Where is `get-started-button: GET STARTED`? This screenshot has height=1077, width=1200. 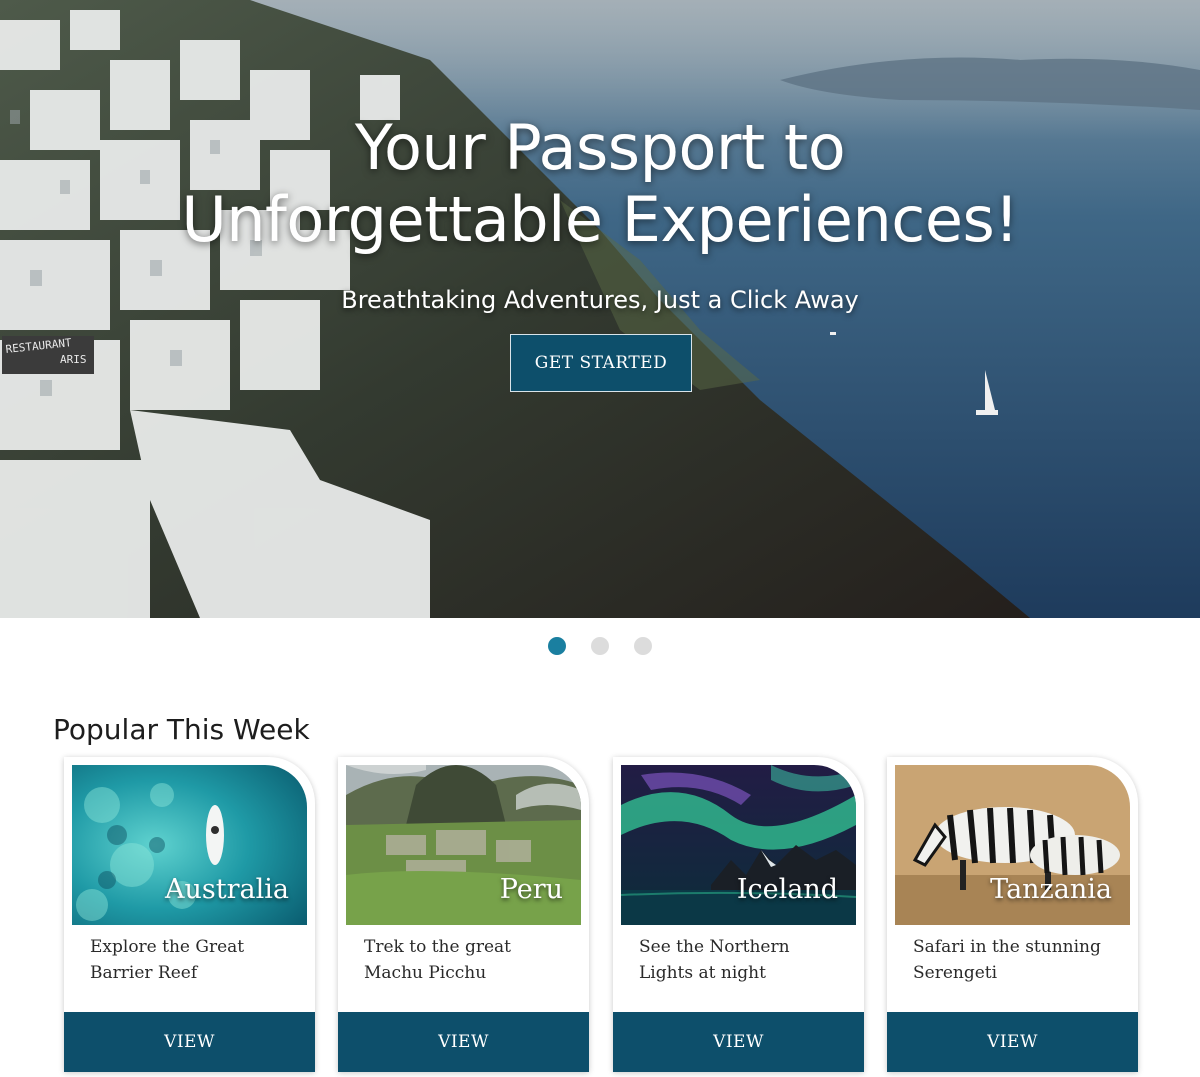
get-started-button: GET STARTED is located at coordinates (601, 363).